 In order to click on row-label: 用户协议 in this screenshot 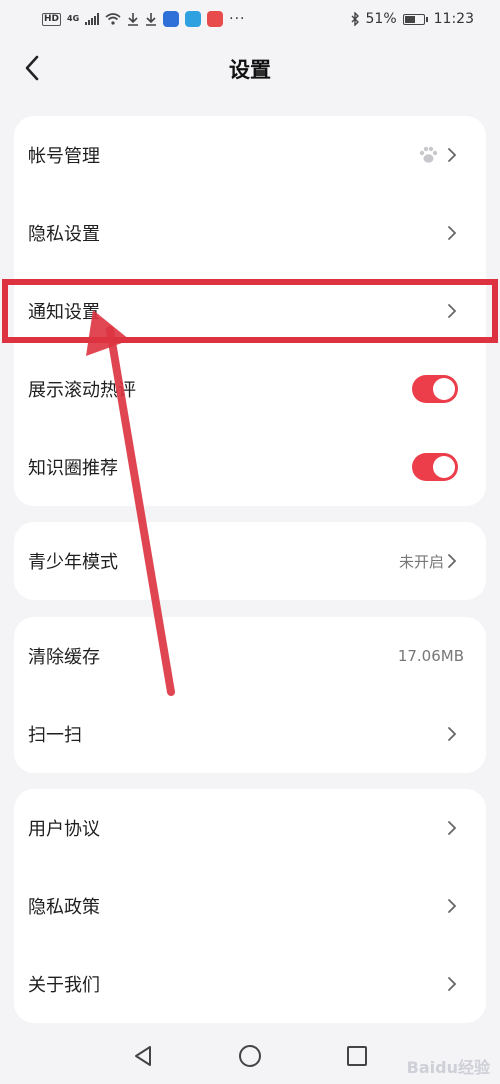, I will do `click(64, 829)`.